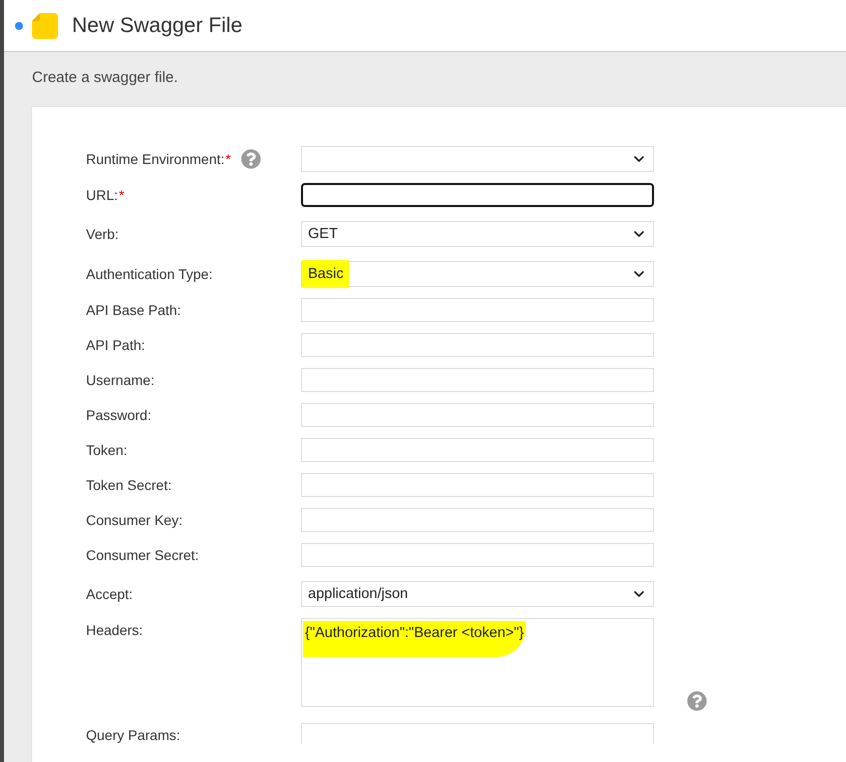 Image resolution: width=846 pixels, height=762 pixels. What do you see at coordinates (158, 159) in the screenshot?
I see `field-label: Runtime Environment:*` at bounding box center [158, 159].